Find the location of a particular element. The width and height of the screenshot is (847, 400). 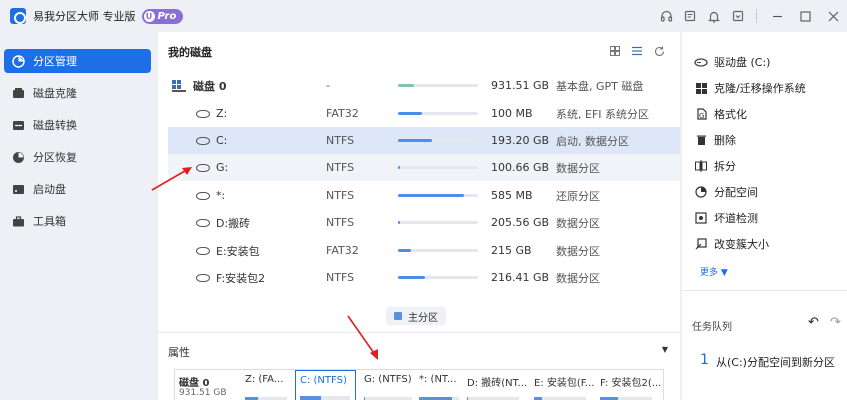

partition-row: E:安装包 FAT32 215 GB 数据分区 is located at coordinates (424, 250).